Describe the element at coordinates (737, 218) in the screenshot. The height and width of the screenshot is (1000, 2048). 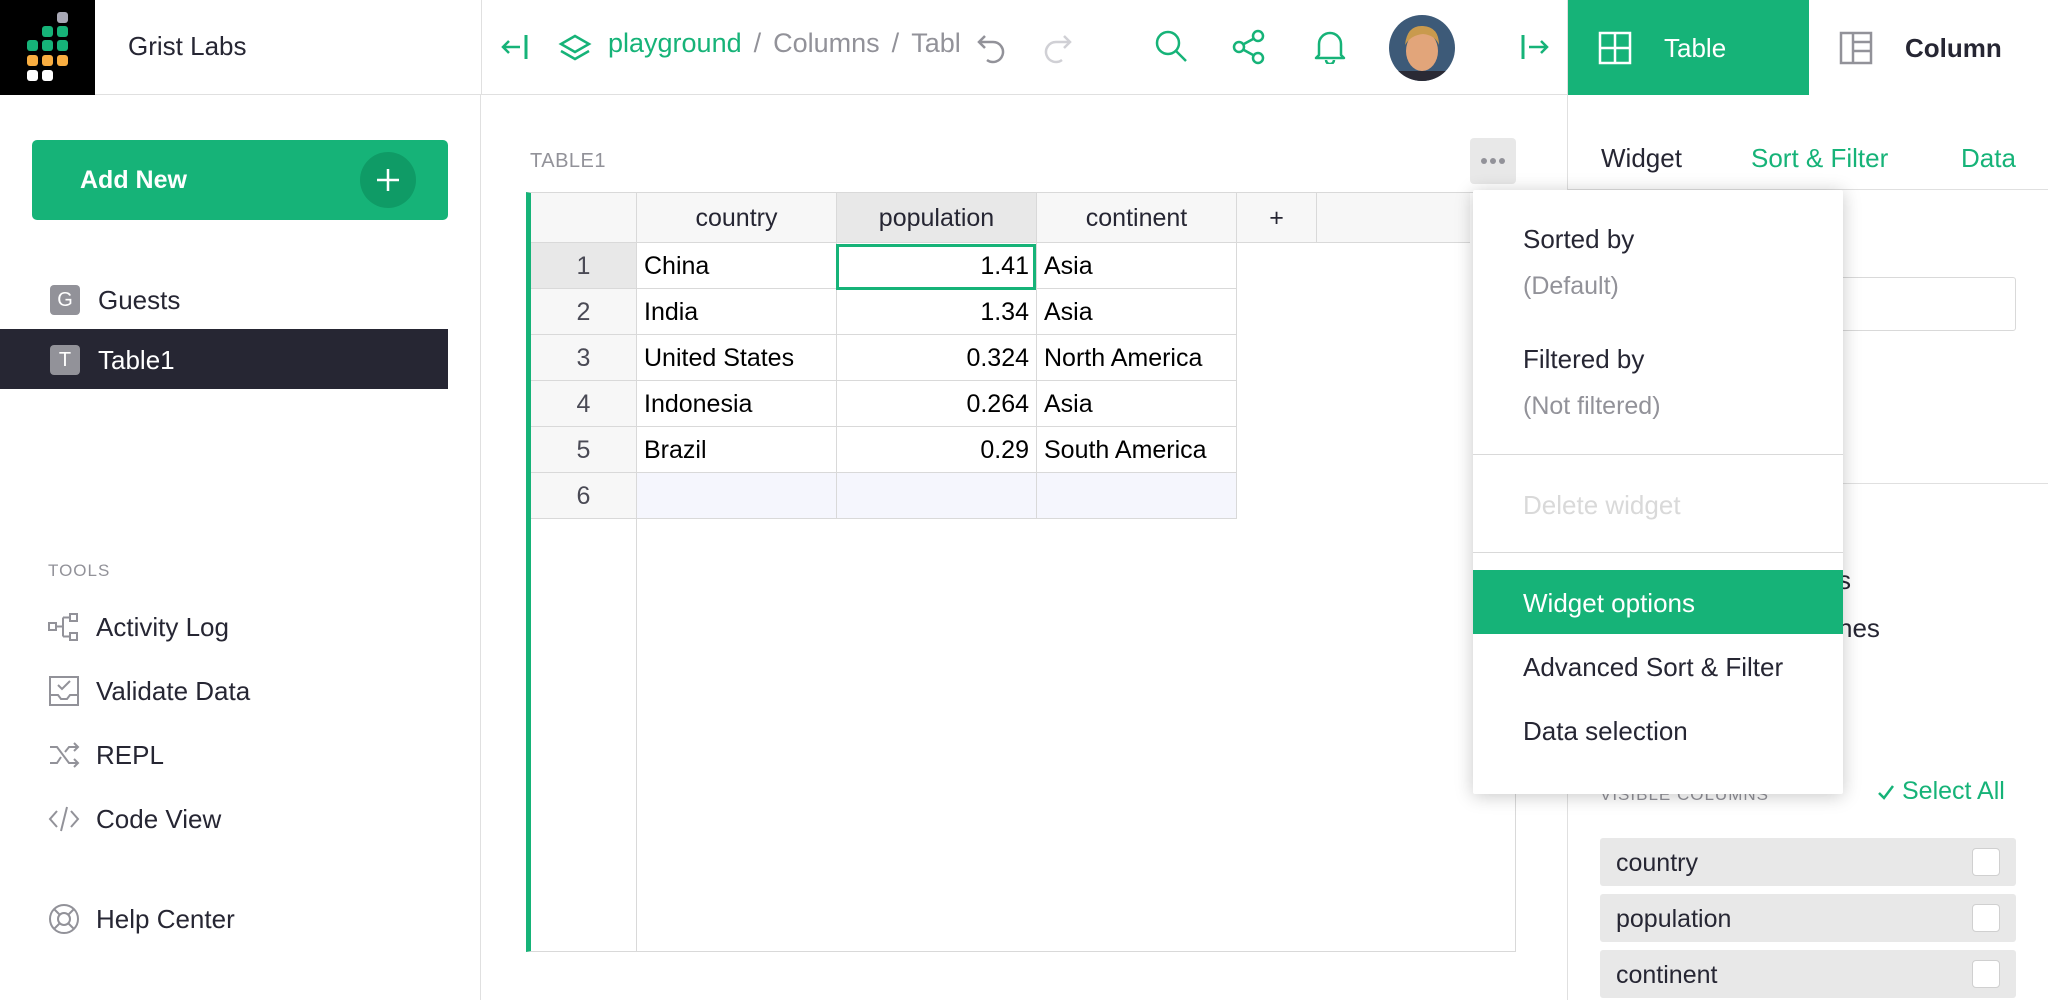
I see `column-header: country` at that location.